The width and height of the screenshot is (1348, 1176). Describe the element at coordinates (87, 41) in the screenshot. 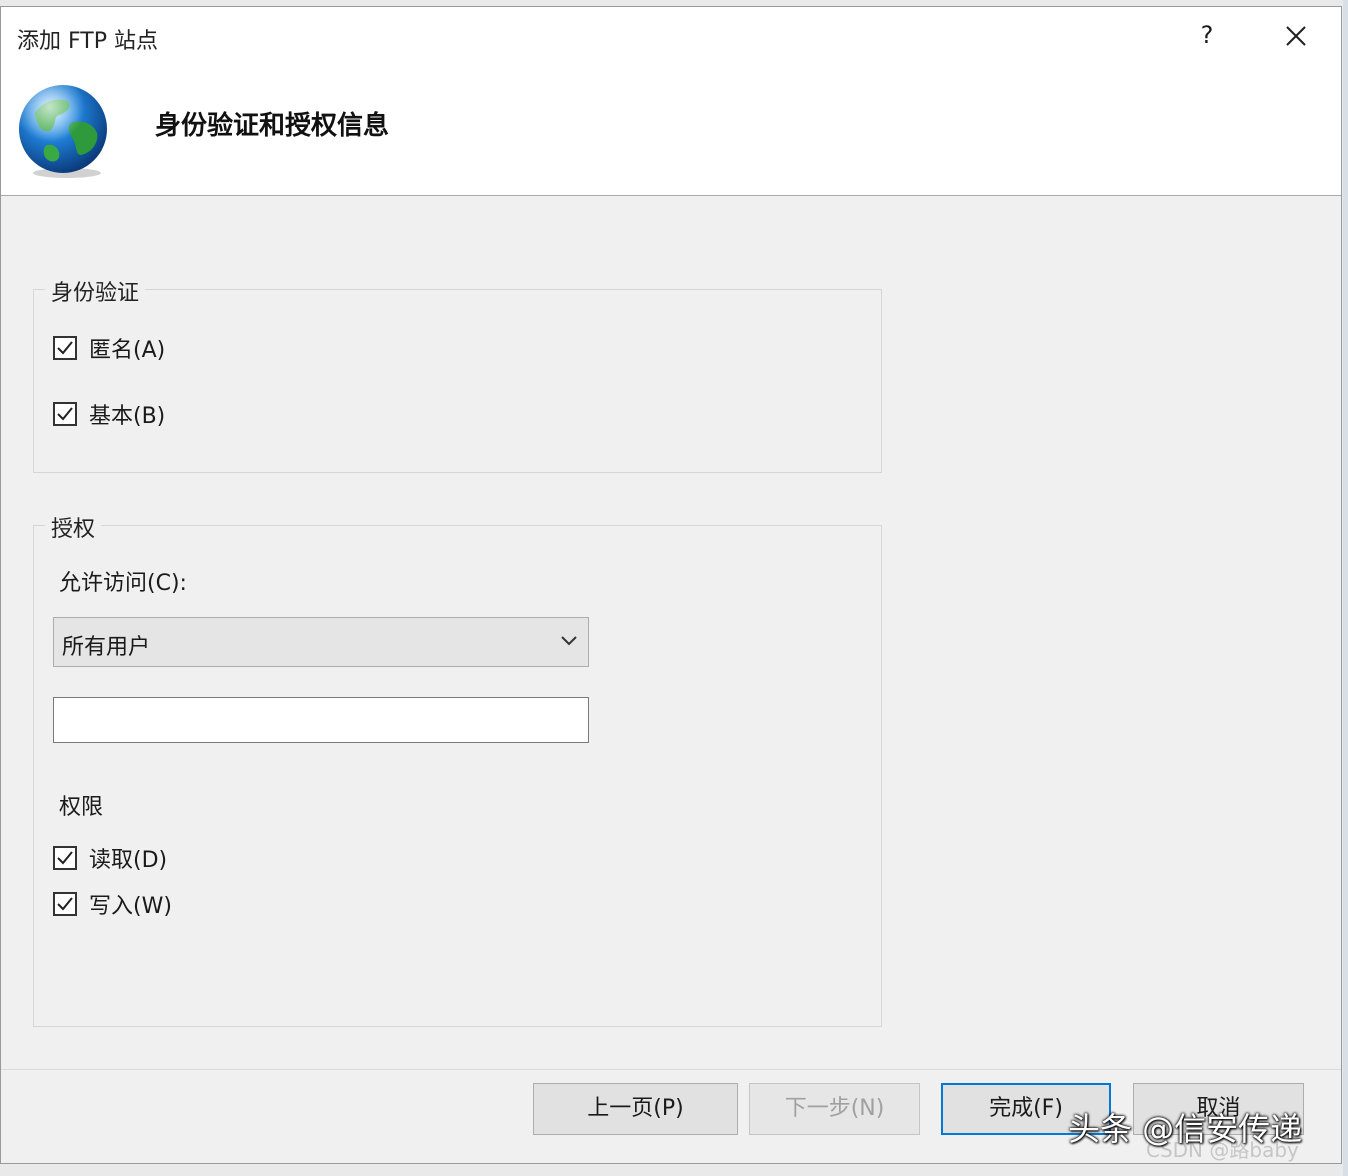

I see `window-title: 添加 FTP 站点` at that location.